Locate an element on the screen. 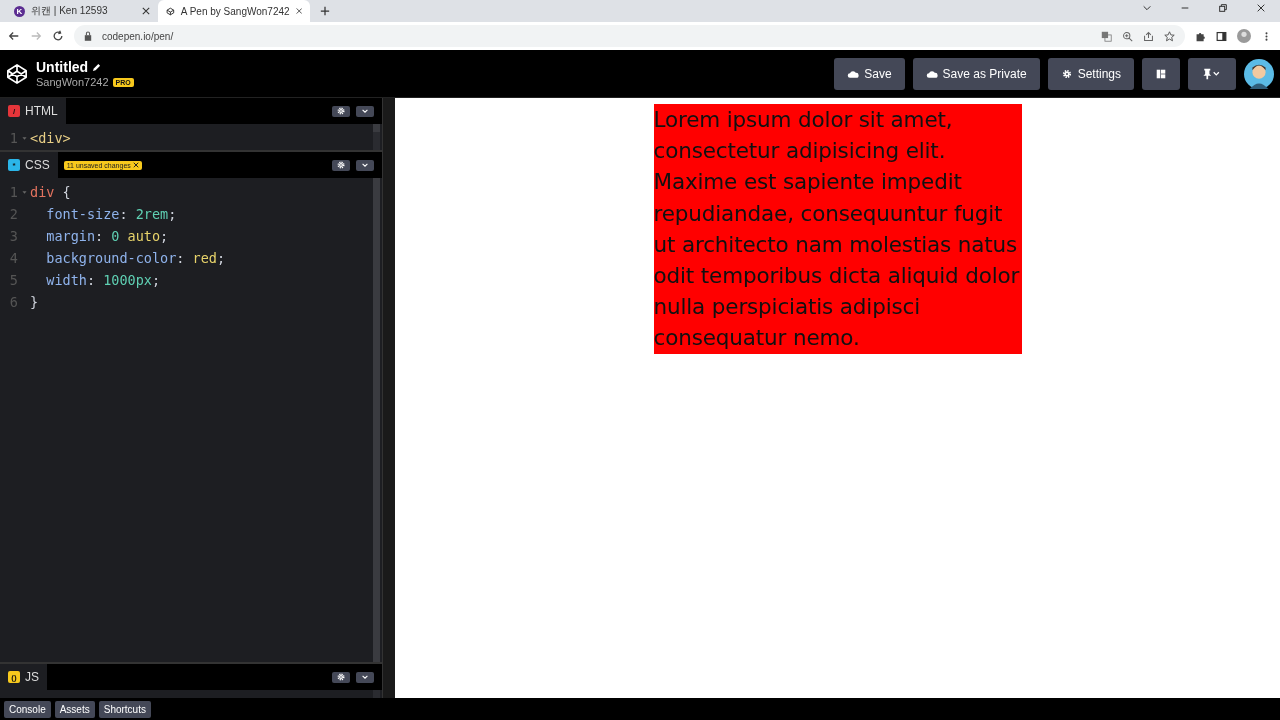 Image resolution: width=1280 pixels, height=720 pixels. language-icon: * is located at coordinates (14, 165).